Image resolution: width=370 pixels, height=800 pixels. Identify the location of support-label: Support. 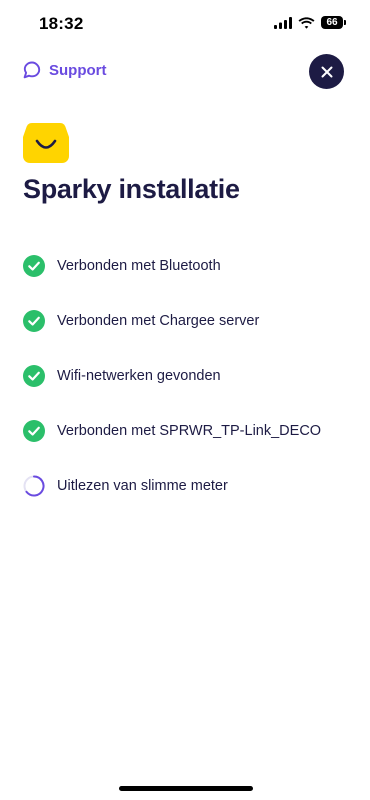
(78, 70).